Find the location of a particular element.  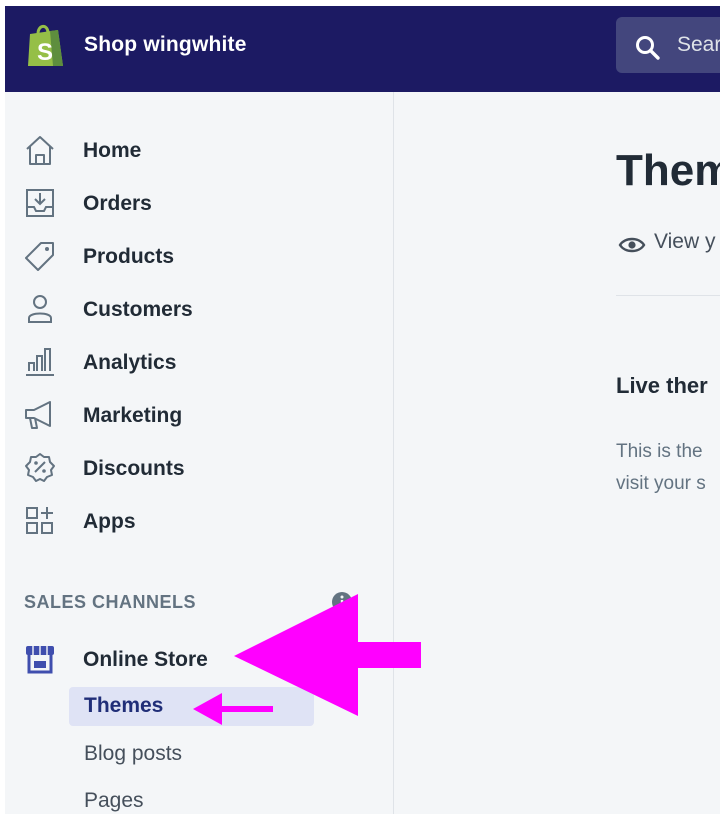

live-theme-desc-line: visit your s is located at coordinates (661, 483).